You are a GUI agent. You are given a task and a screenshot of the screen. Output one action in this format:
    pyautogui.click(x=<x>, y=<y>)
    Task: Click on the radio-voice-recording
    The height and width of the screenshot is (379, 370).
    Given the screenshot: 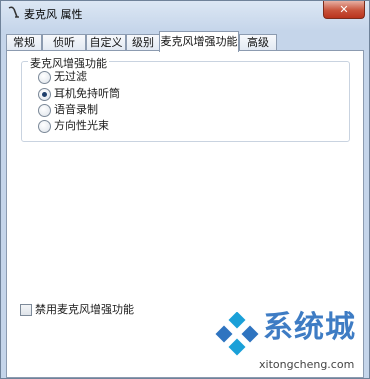 What is the action you would take?
    pyautogui.click(x=44, y=110)
    